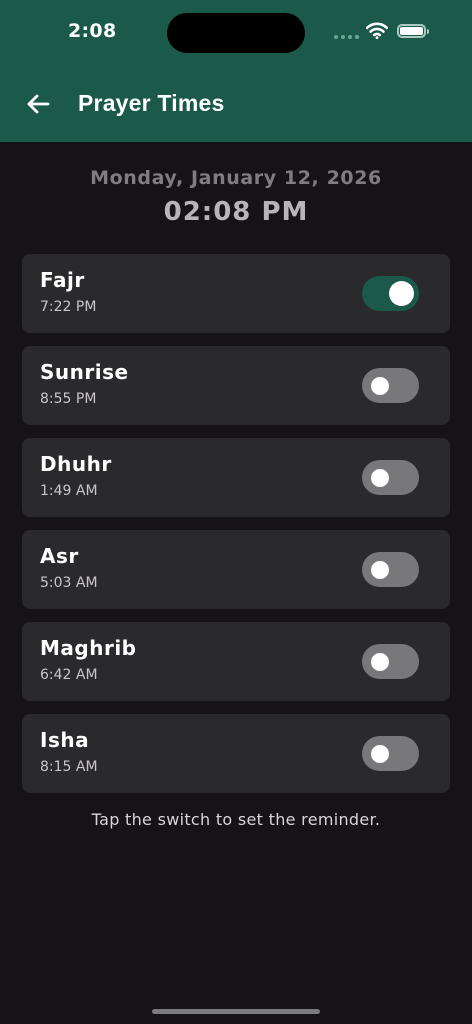 The width and height of the screenshot is (472, 1024). What do you see at coordinates (236, 661) in the screenshot?
I see `prayer-card-maghrib: Maghrib 6:42 AM` at bounding box center [236, 661].